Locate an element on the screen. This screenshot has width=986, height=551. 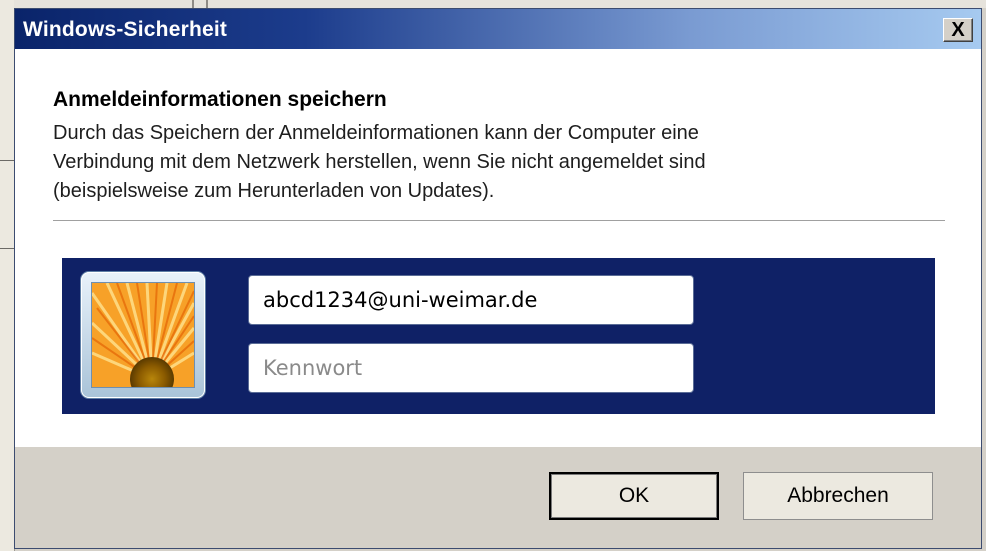
username-field: abcd1234@uni-weimar.de is located at coordinates (471, 300).